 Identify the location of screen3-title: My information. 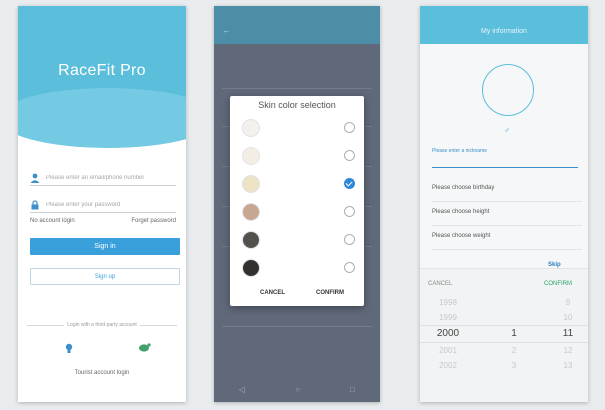
(504, 31).